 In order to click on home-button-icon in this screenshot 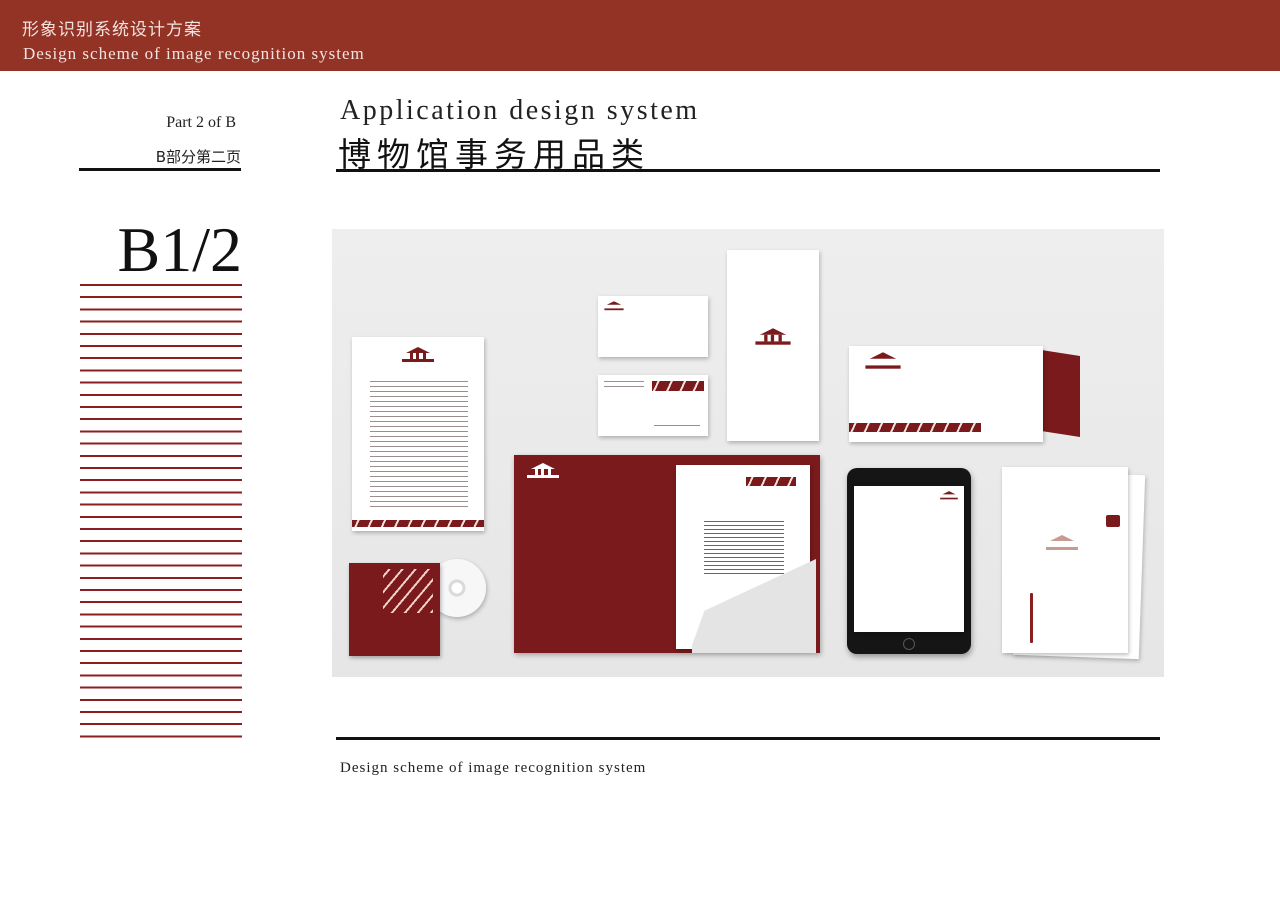, I will do `click(909, 644)`.